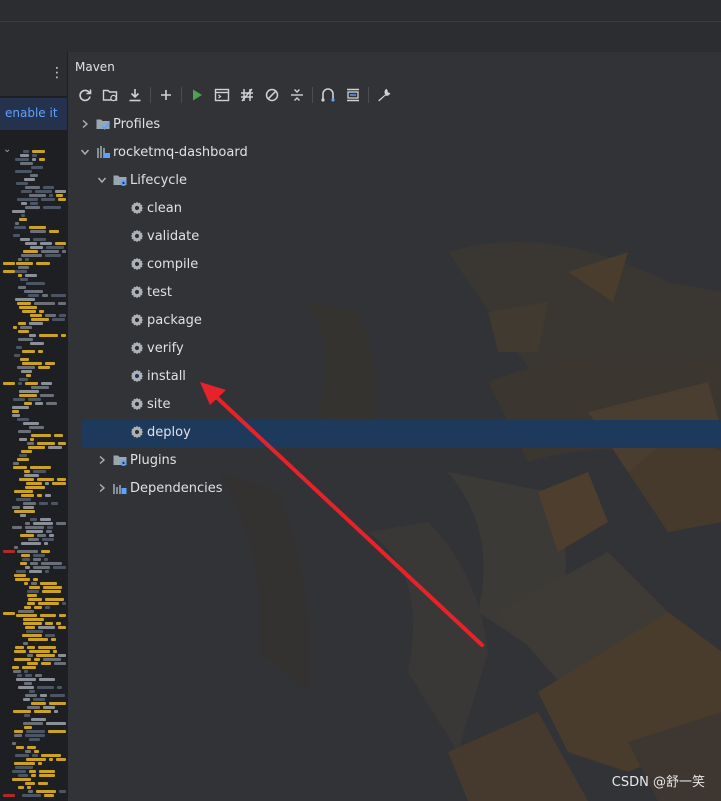 The image size is (721, 801). Describe the element at coordinates (163, 264) in the screenshot. I see `goal-compile: compile` at that location.